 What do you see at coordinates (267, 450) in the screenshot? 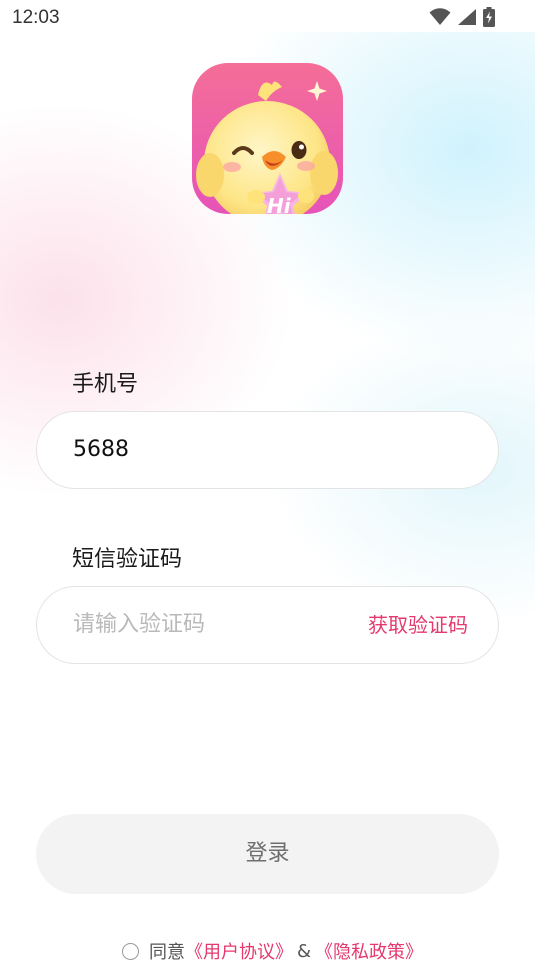
I see `phone-input: 5688` at bounding box center [267, 450].